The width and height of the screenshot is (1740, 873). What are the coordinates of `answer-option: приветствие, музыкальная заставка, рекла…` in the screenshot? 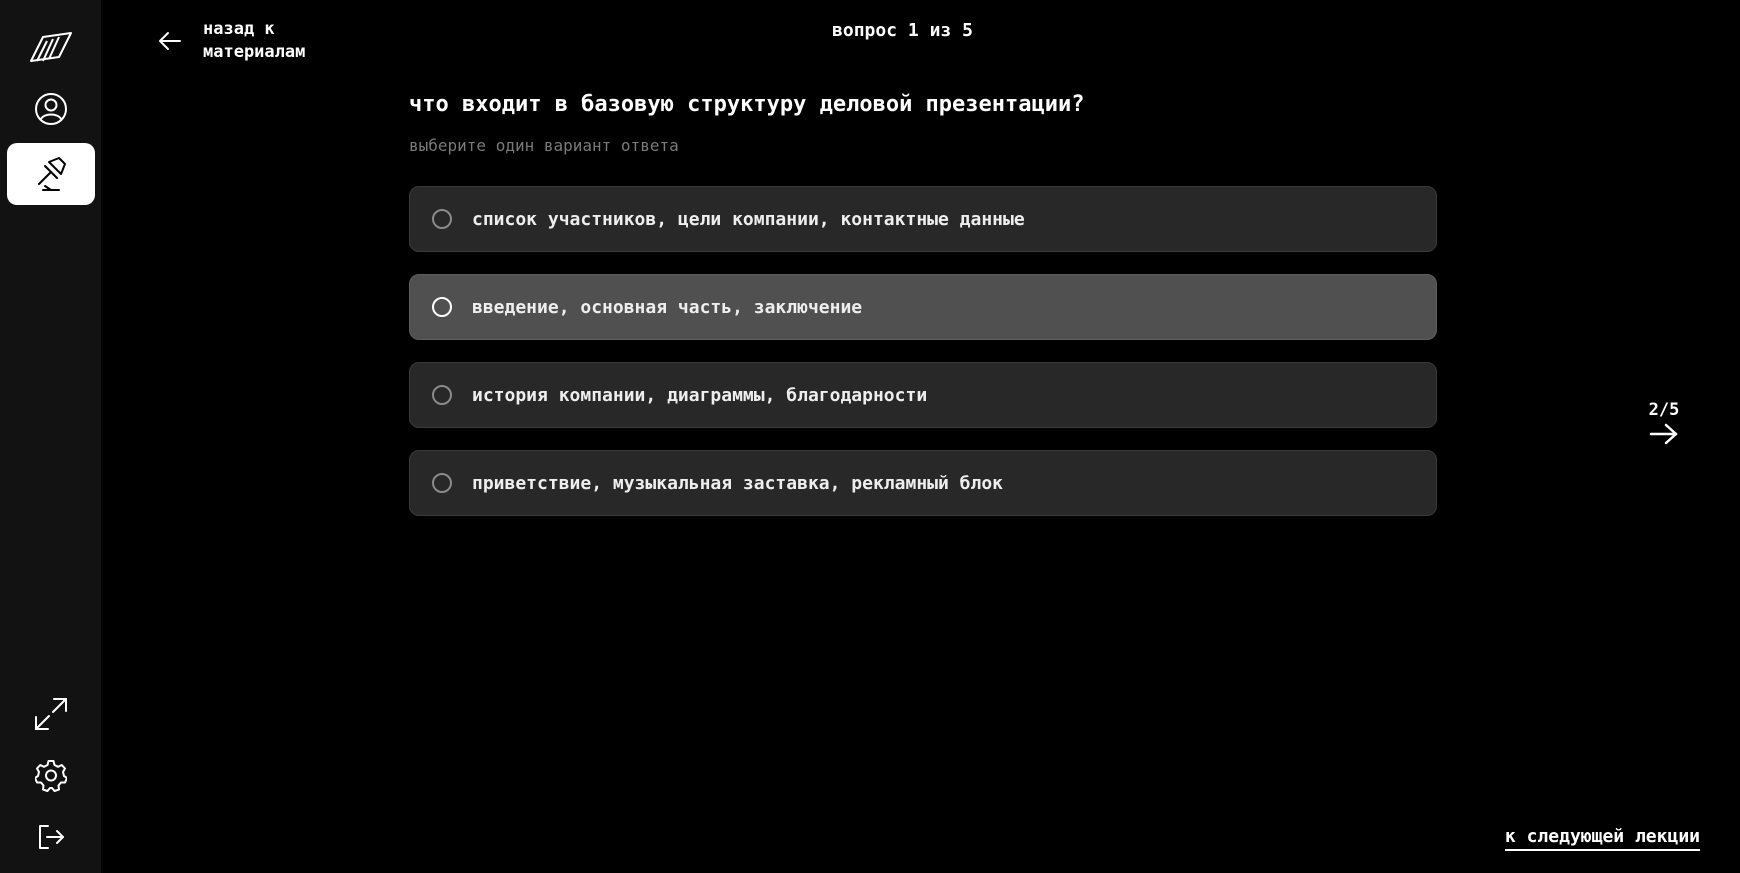 It's located at (923, 483).